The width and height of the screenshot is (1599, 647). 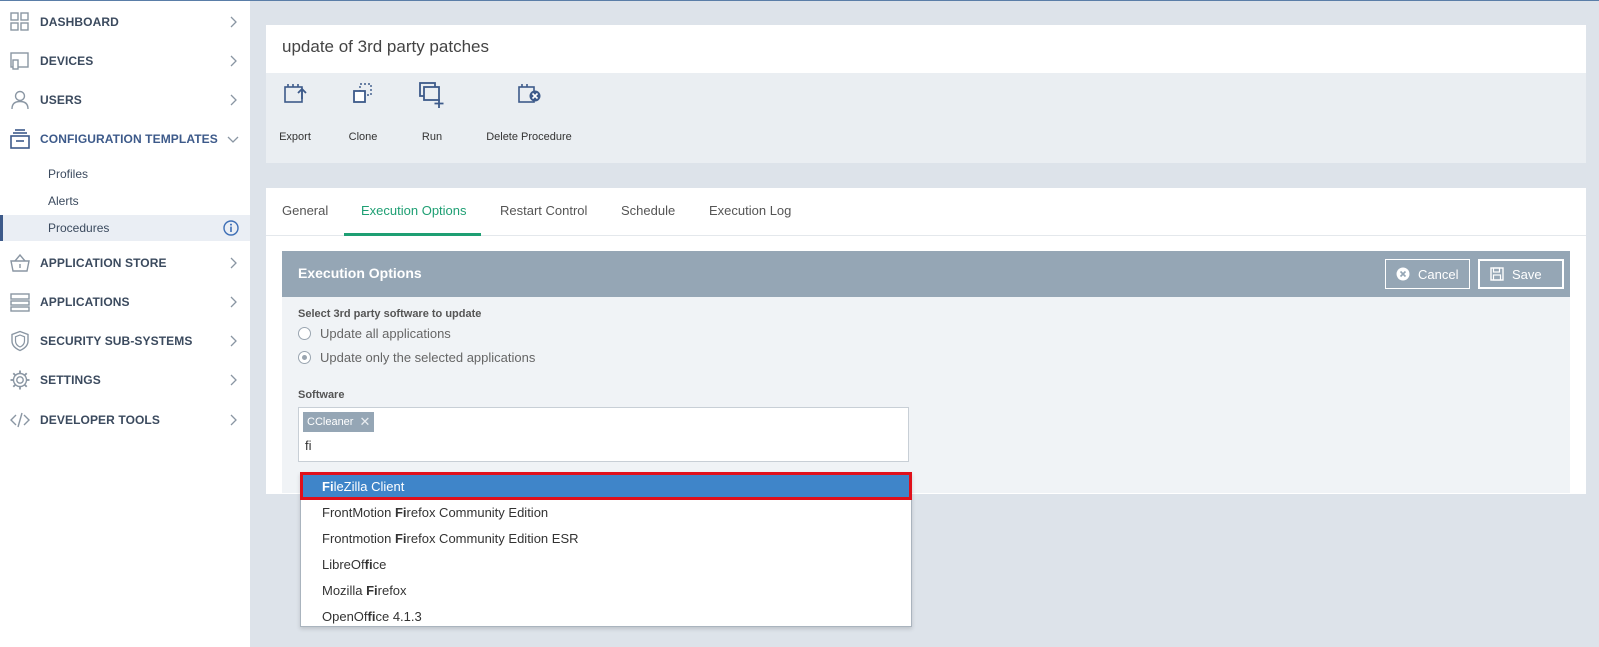 I want to click on sidebar-subitem-alerts: Alerts, so click(x=125, y=201).